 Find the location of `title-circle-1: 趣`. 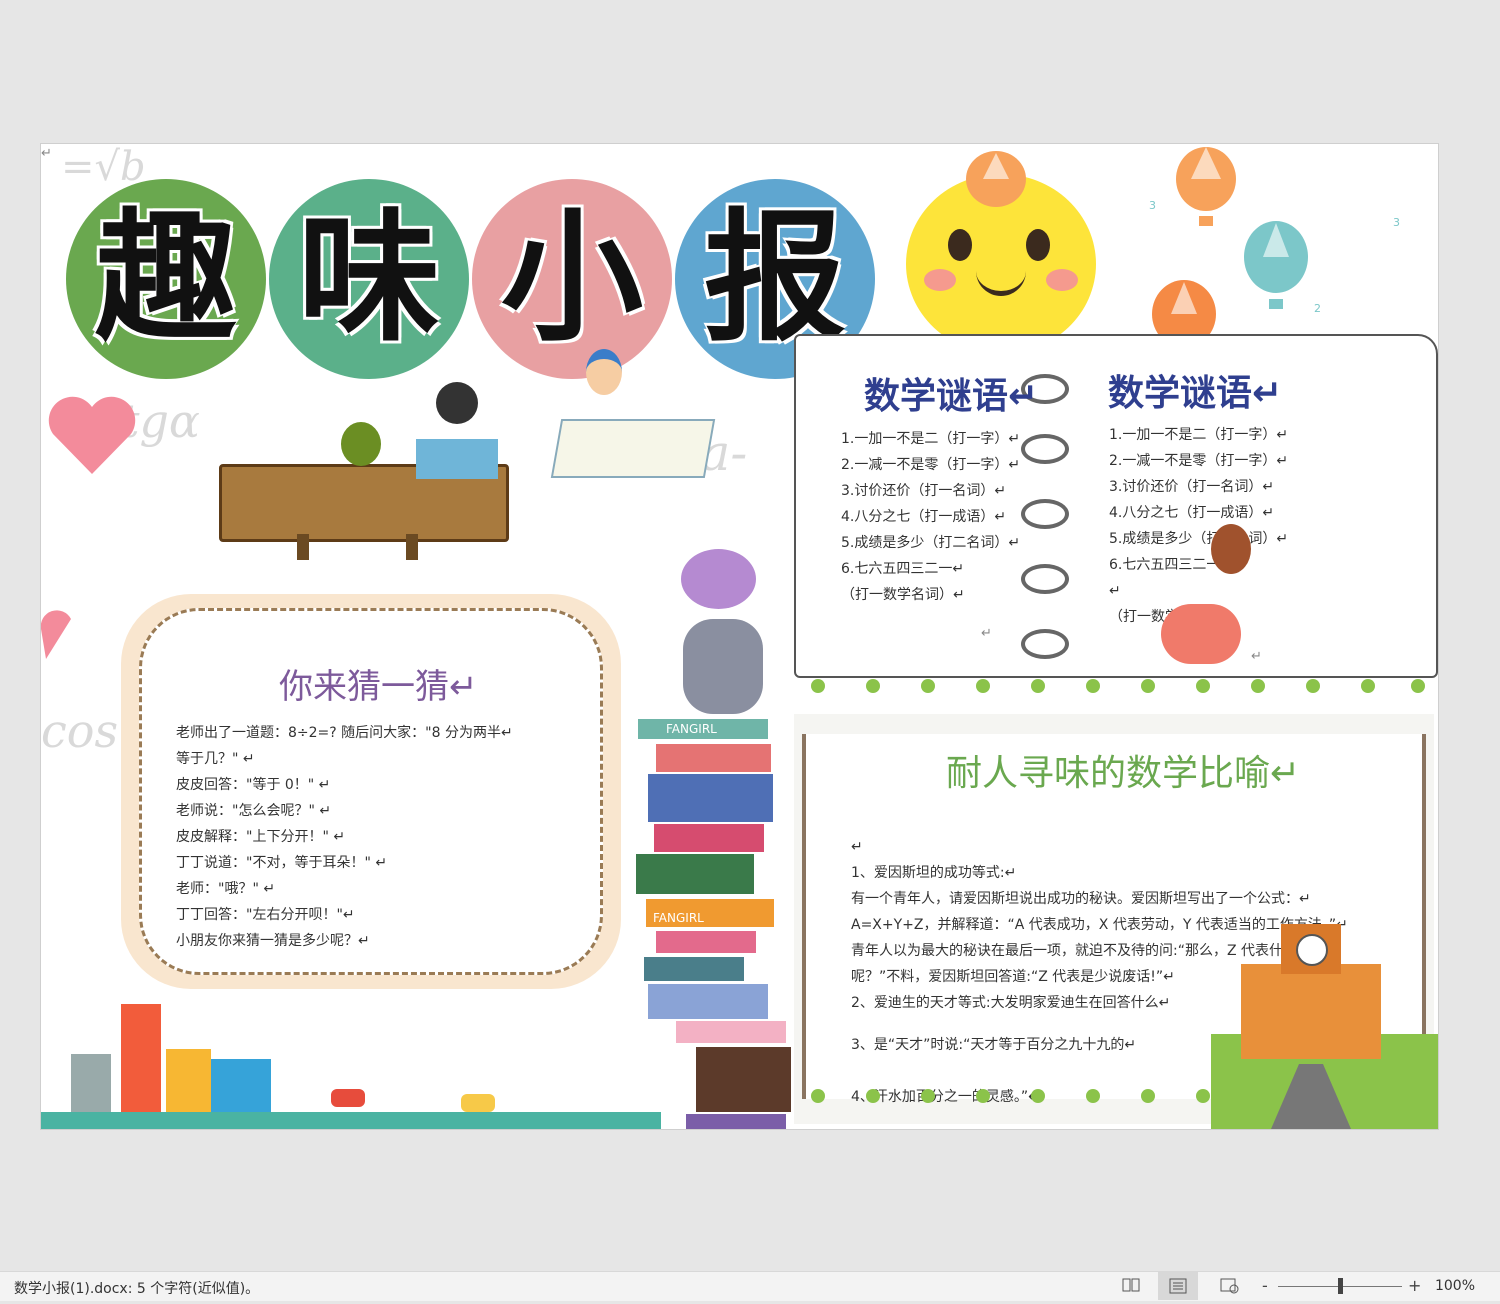

title-circle-1: 趣 is located at coordinates (166, 279).